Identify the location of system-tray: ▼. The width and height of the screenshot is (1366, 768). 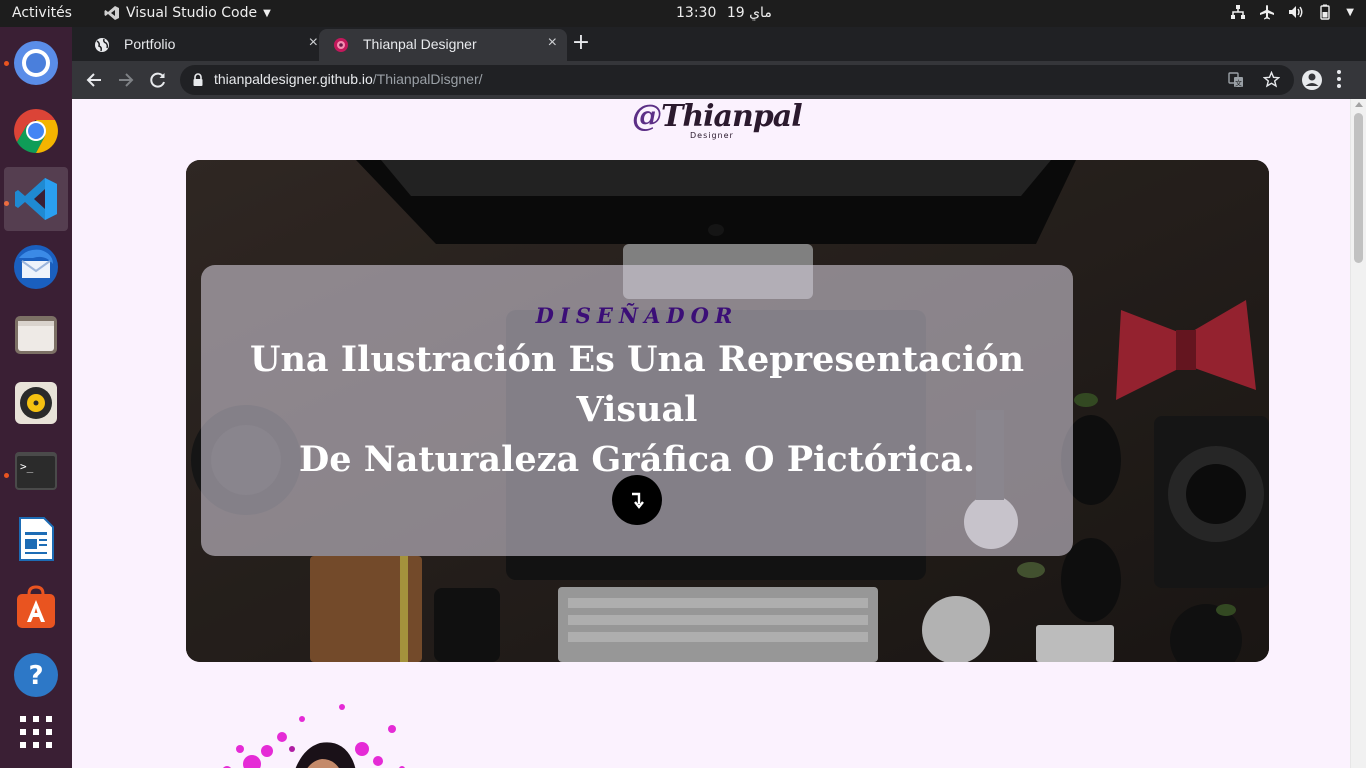
(1292, 12).